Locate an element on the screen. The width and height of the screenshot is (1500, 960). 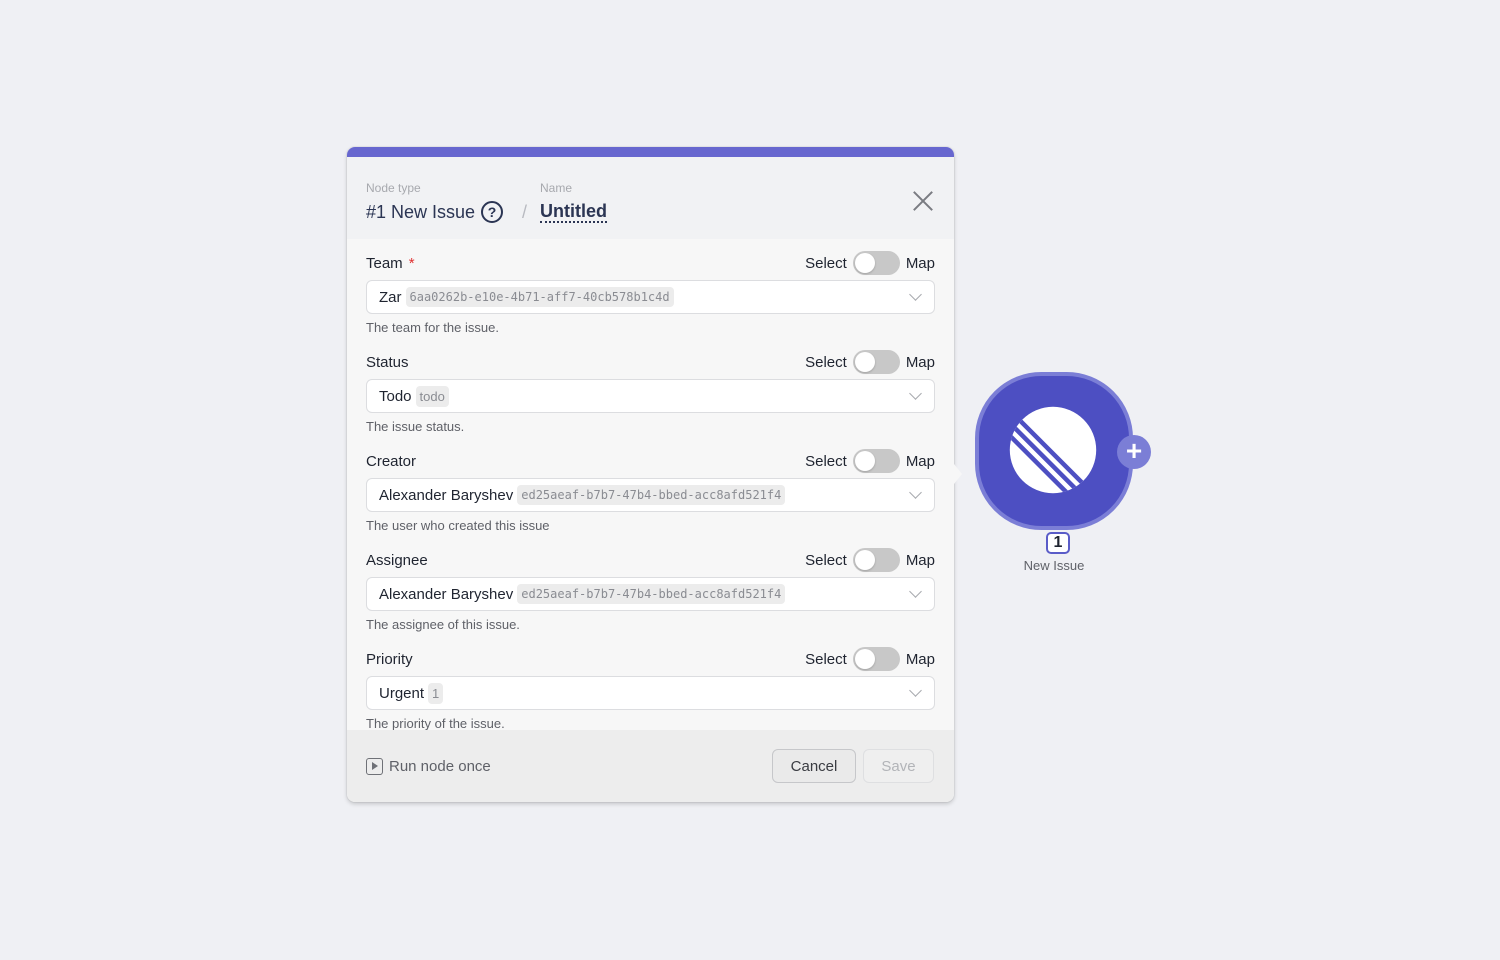
panel-pointer is located at coordinates (958, 474).